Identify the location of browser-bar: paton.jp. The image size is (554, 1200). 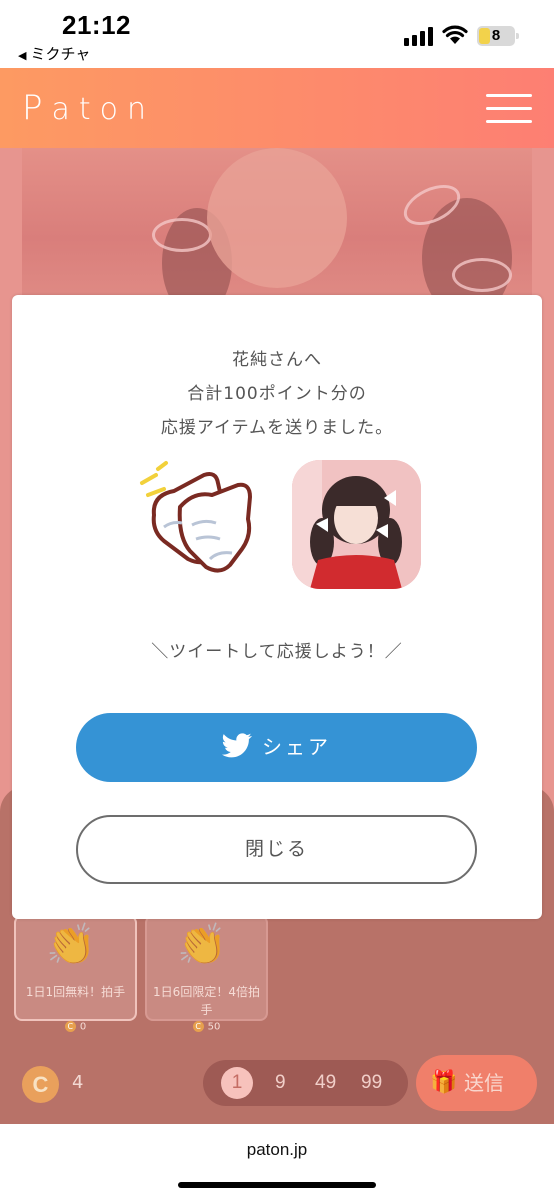
(277, 1162).